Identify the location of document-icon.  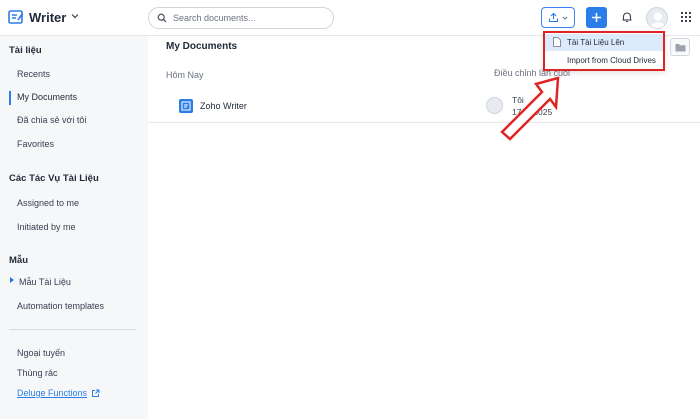
(186, 106).